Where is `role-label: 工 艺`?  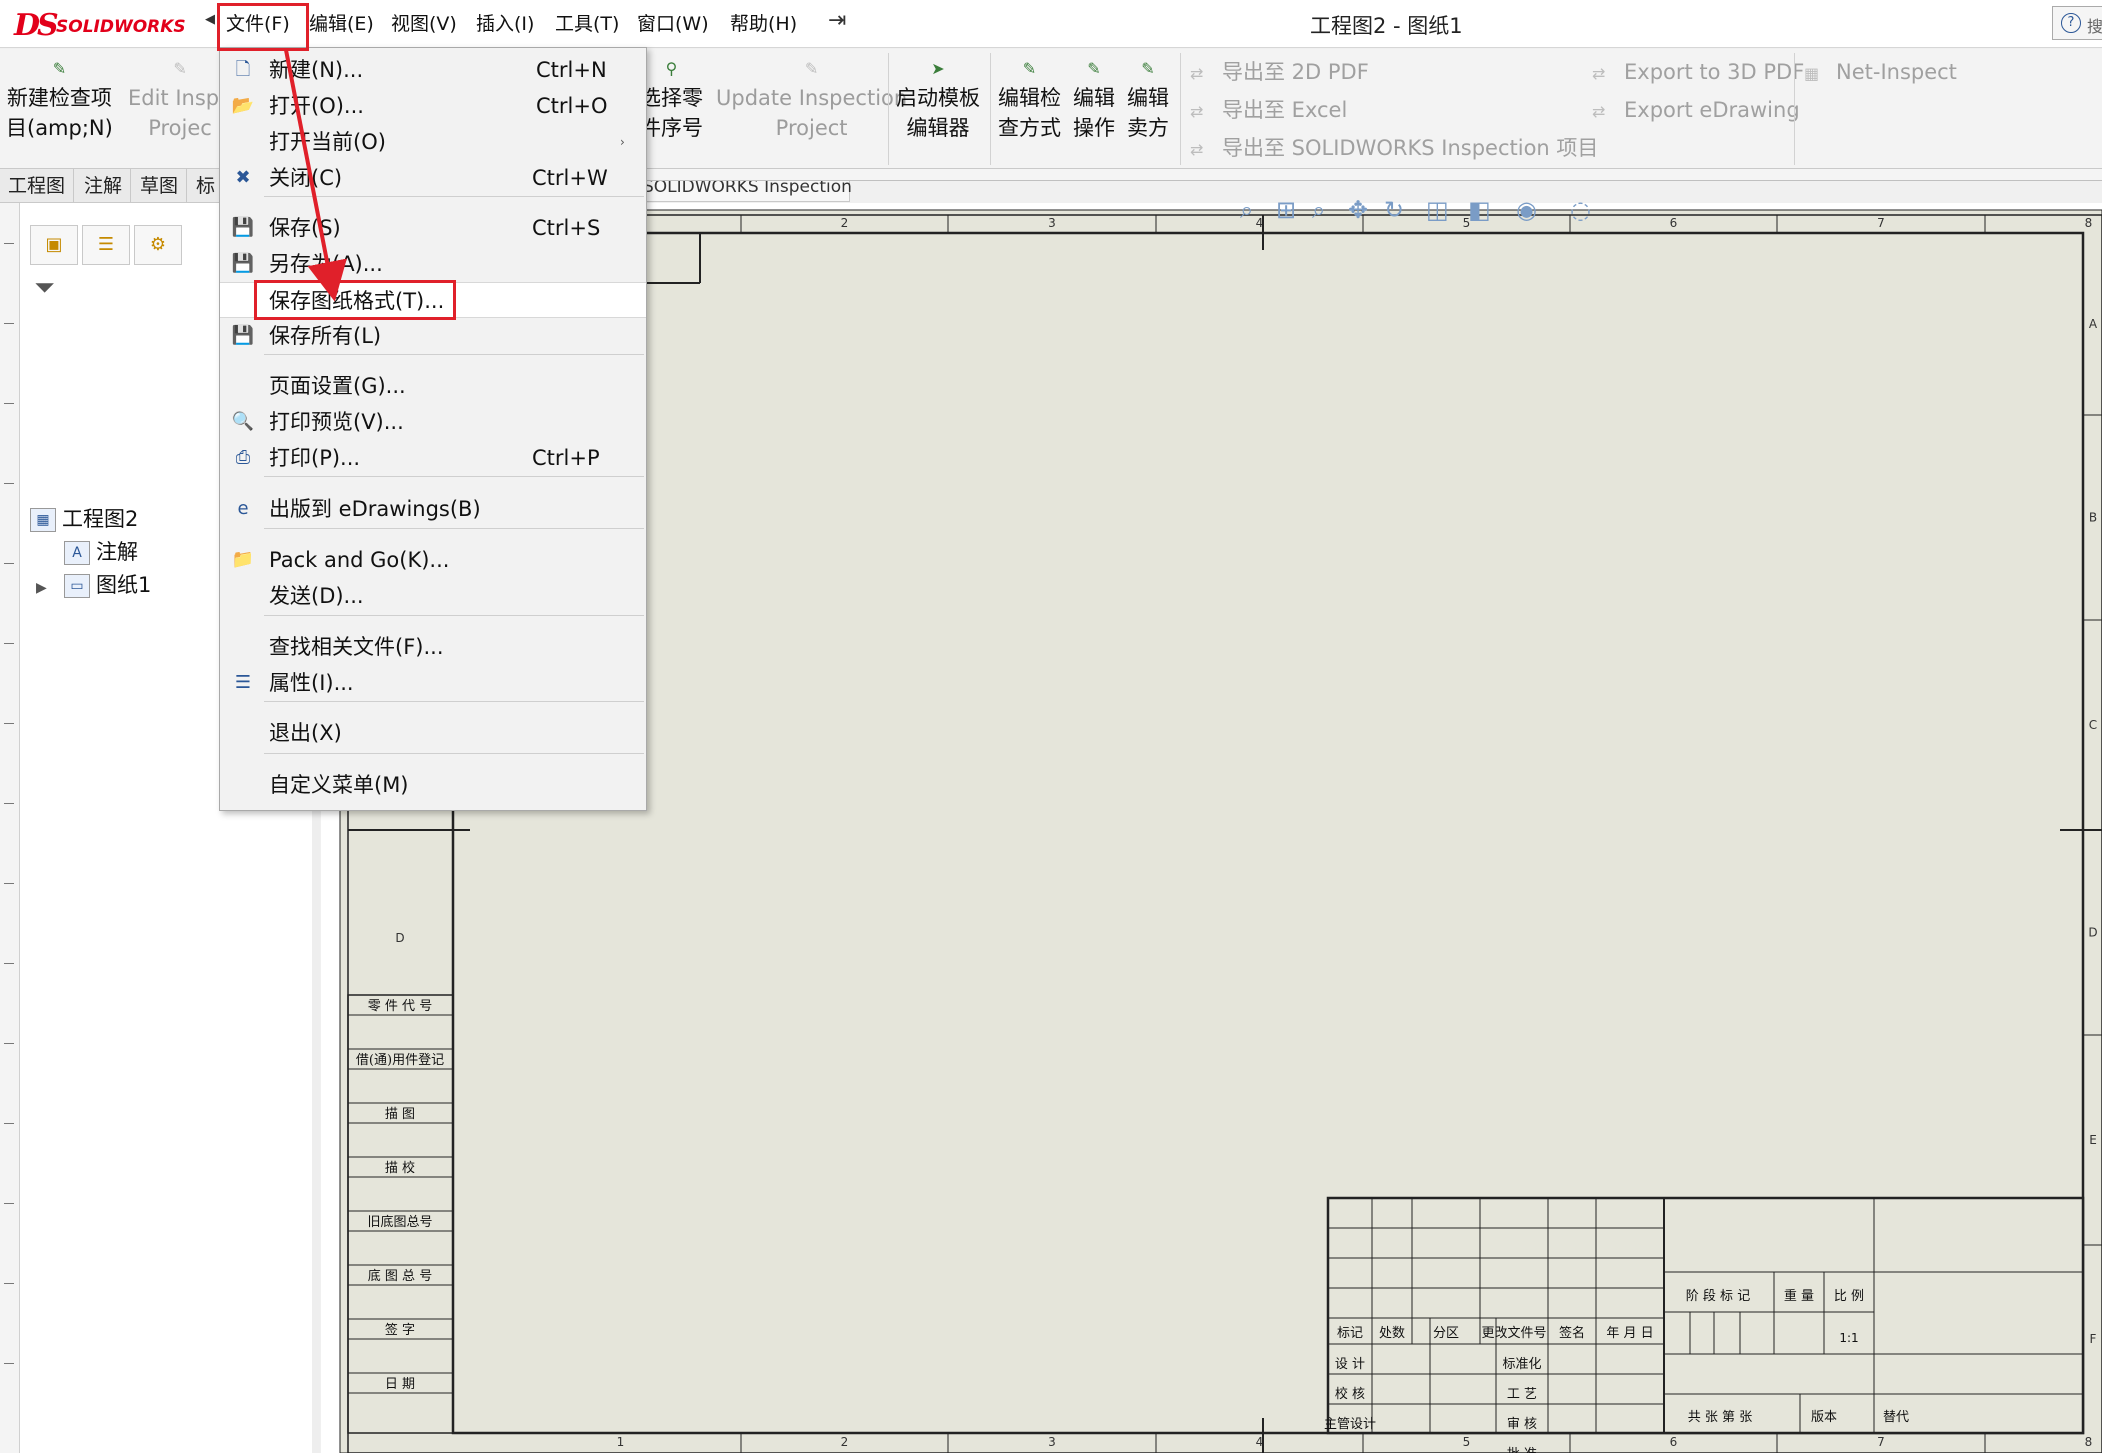 role-label: 工 艺 is located at coordinates (1522, 1394).